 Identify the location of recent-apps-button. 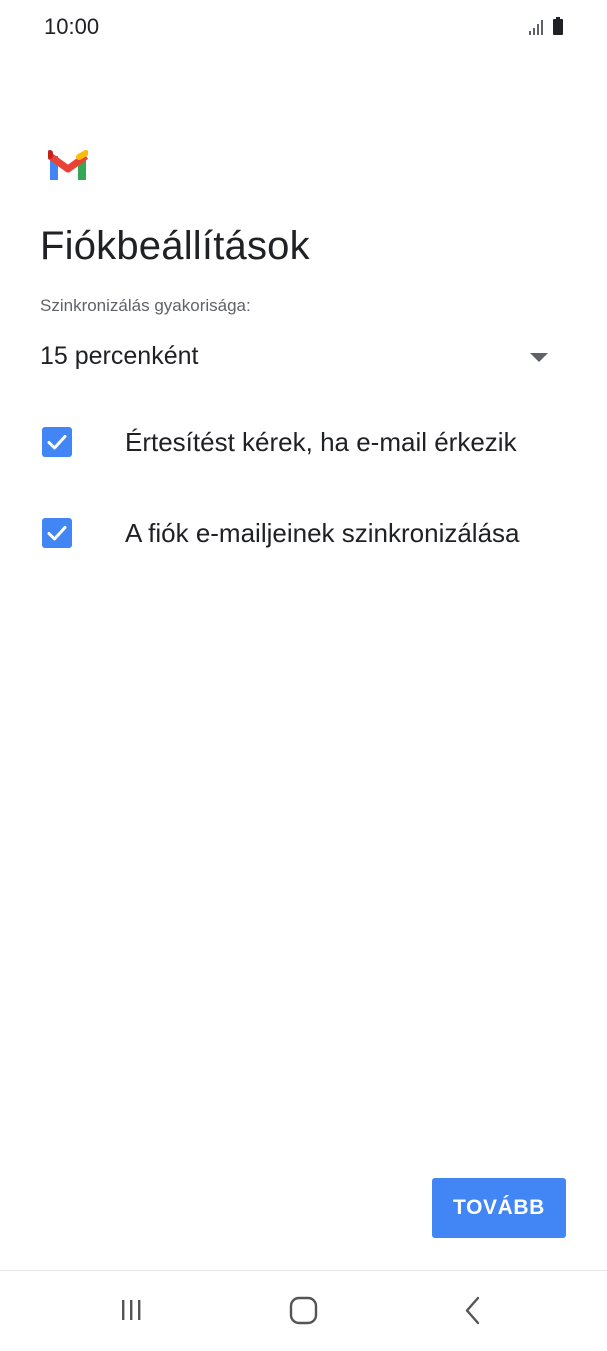
(134, 1311).